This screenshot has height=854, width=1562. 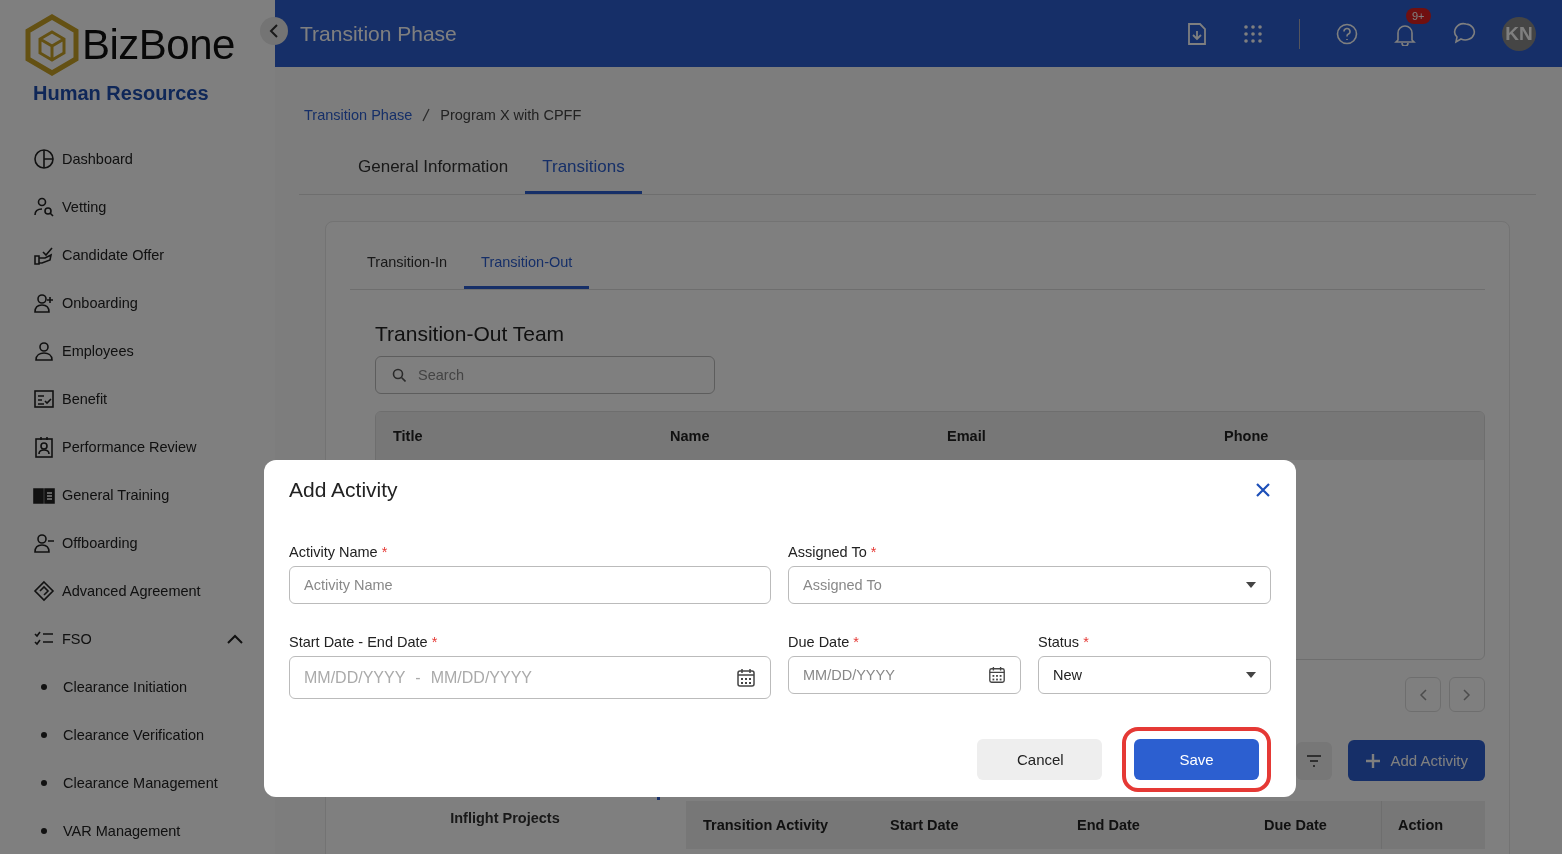 What do you see at coordinates (819, 642) in the screenshot?
I see `field-label: Due Date` at bounding box center [819, 642].